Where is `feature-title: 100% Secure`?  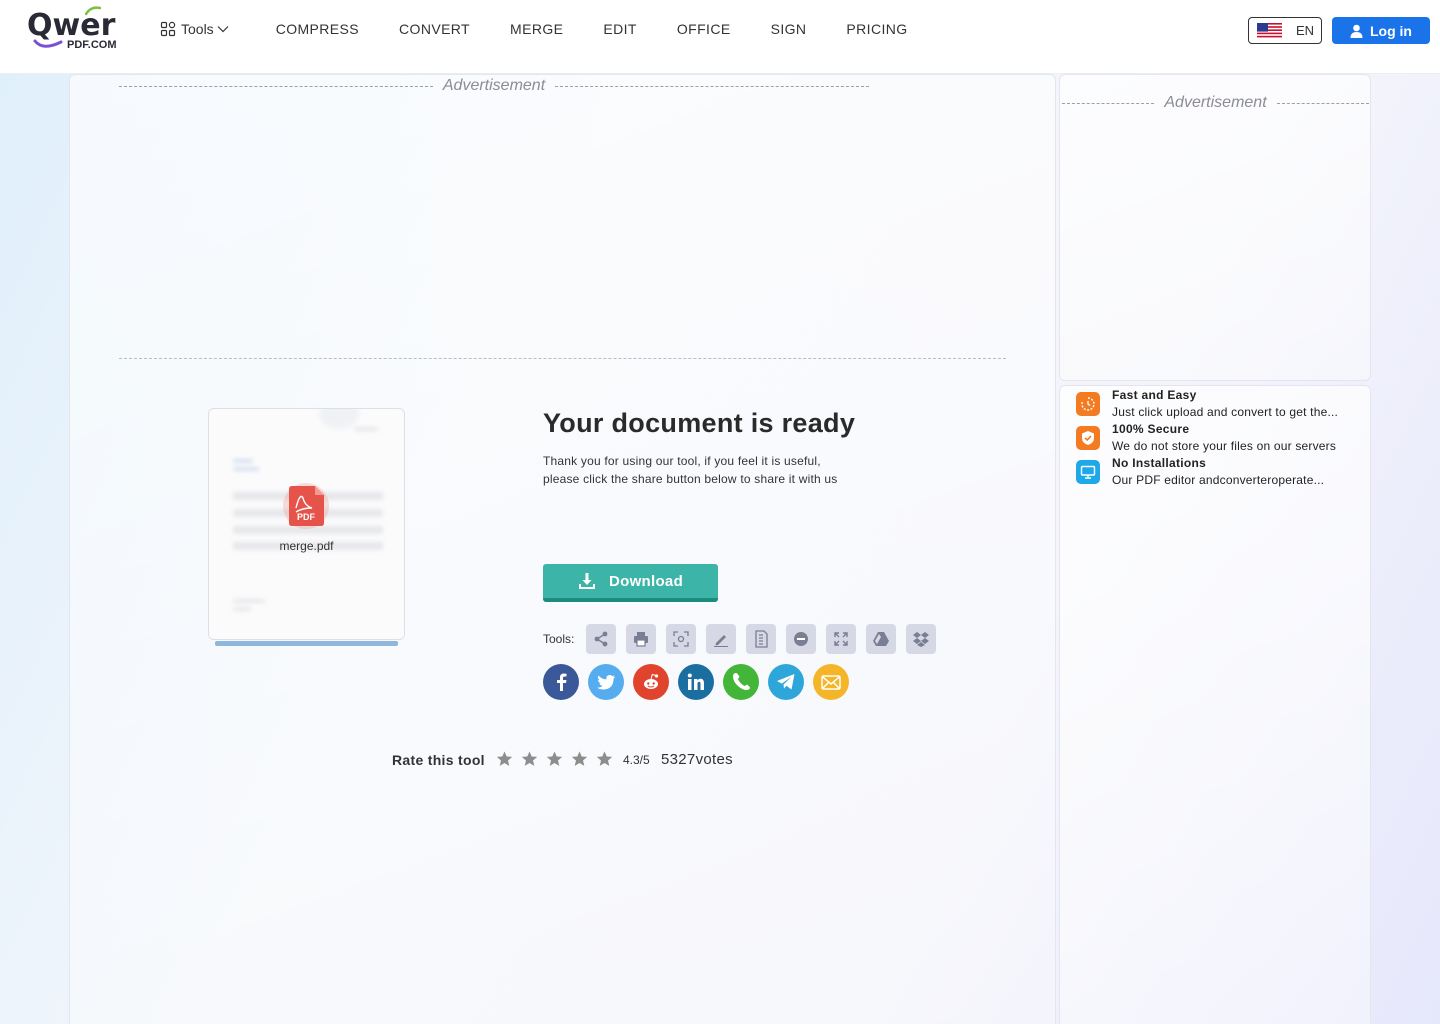 feature-title: 100% Secure is located at coordinates (1151, 429).